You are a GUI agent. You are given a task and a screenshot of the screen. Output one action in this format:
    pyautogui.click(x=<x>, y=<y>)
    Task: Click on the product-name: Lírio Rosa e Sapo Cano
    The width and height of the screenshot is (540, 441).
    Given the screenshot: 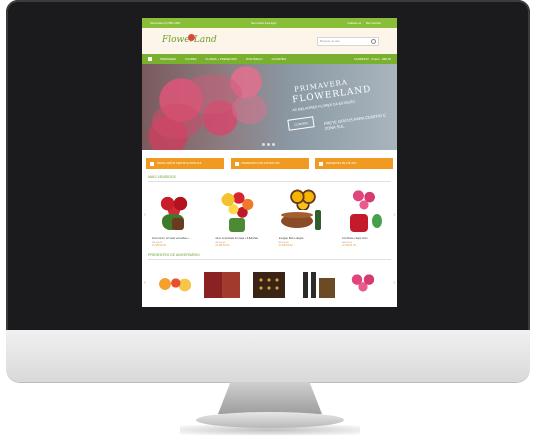 What is the action you would take?
    pyautogui.click(x=364, y=238)
    